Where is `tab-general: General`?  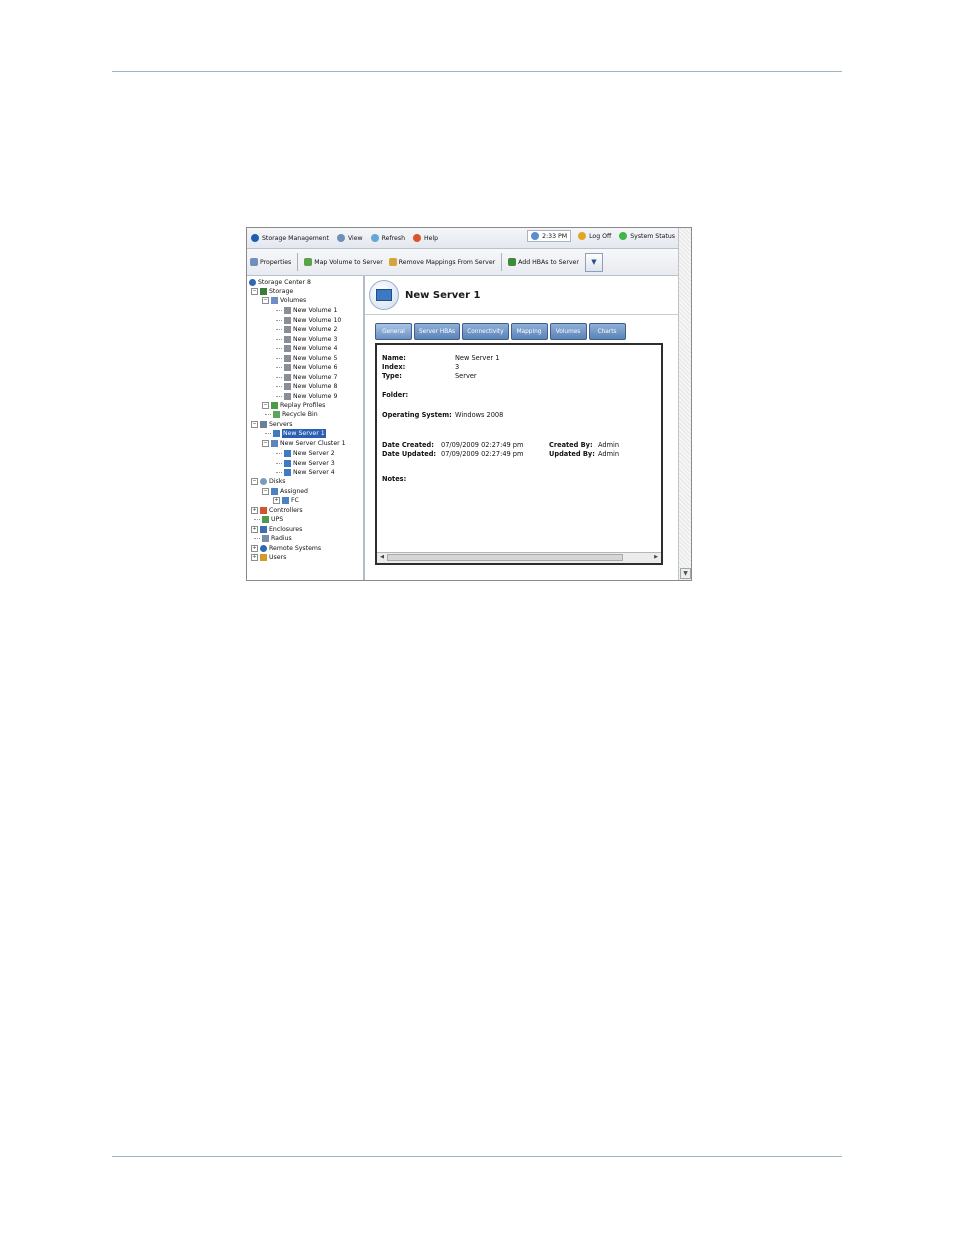 tab-general: General is located at coordinates (393, 331).